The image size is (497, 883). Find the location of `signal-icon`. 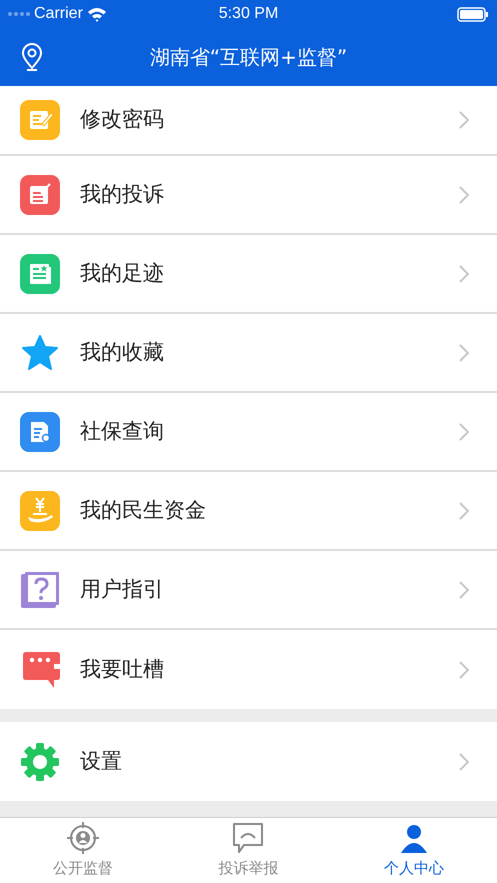

signal-icon is located at coordinates (19, 14).